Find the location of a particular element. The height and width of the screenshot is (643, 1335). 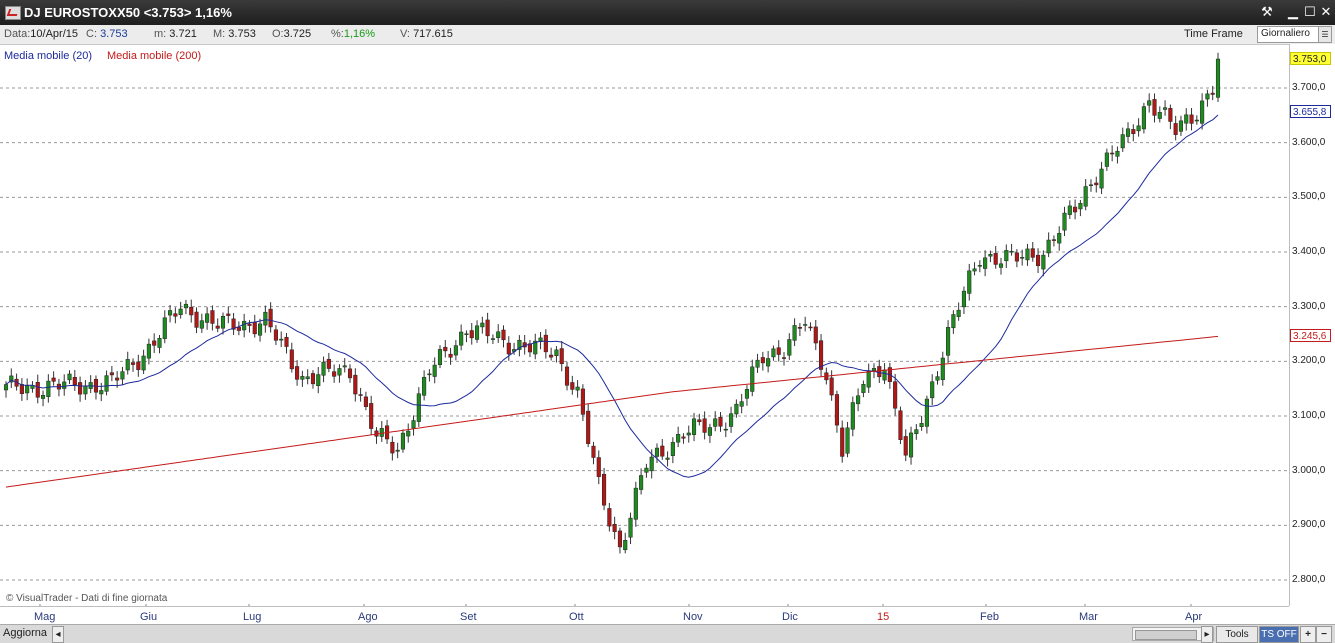

legend-ma200: Media mobile (200) is located at coordinates (154, 56).